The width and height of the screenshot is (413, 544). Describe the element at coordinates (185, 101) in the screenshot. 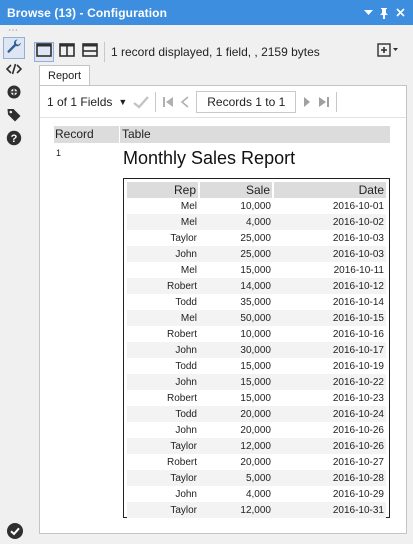

I see `previous-record-icon` at that location.